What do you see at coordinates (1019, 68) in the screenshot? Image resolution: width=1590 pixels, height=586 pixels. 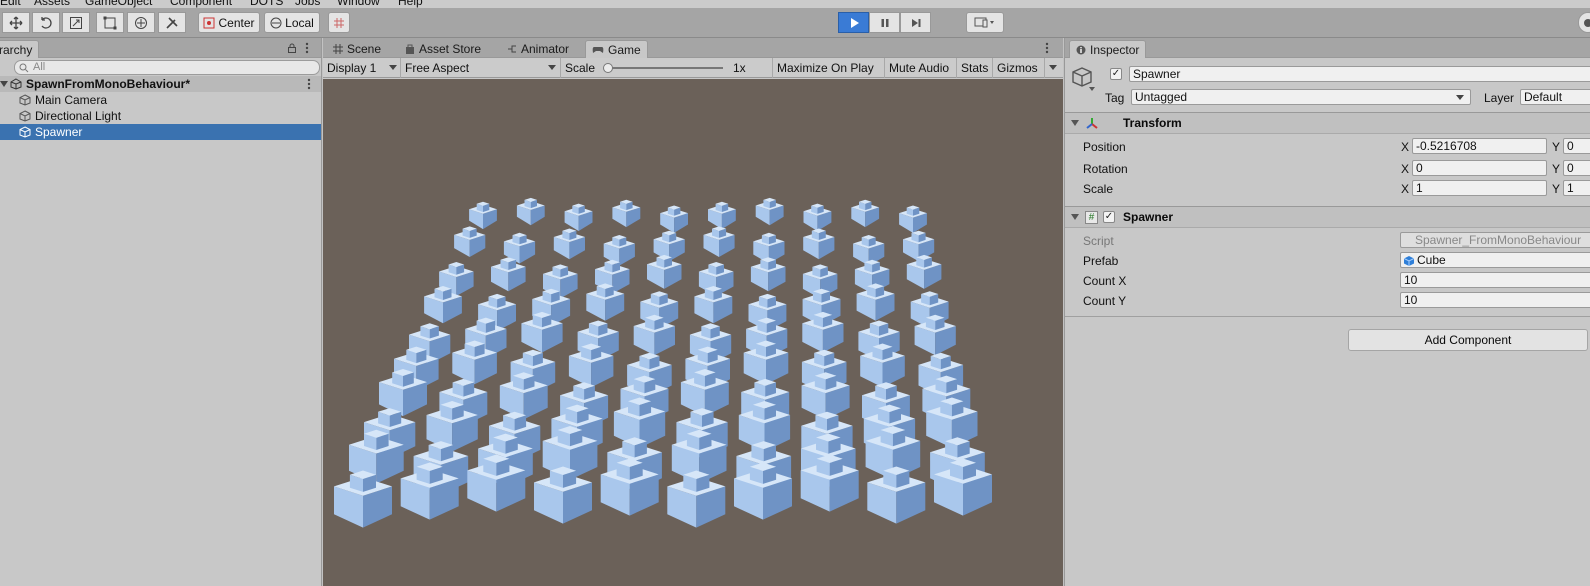 I see `gizmos-toggle: Gizmos` at bounding box center [1019, 68].